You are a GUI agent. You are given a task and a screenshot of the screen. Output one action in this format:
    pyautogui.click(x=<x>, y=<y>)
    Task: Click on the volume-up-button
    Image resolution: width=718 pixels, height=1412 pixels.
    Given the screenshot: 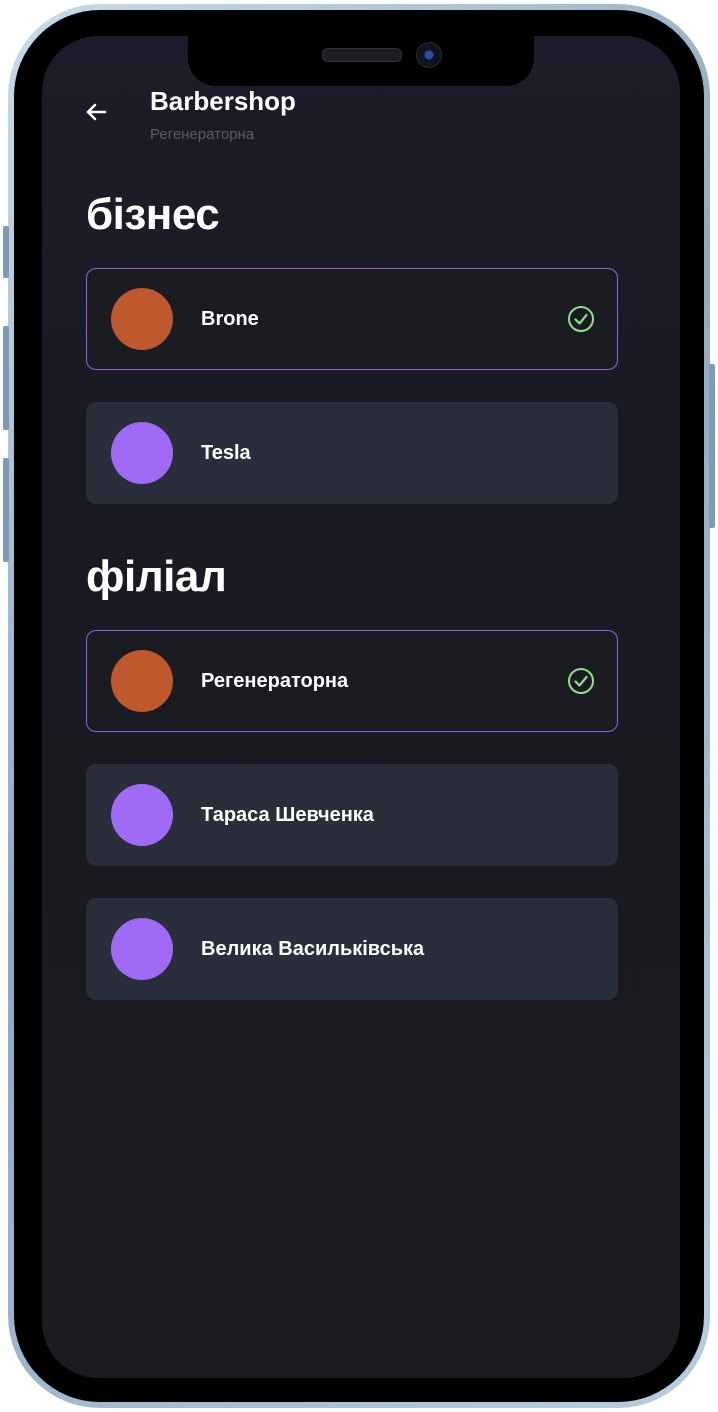 What is the action you would take?
    pyautogui.click(x=6, y=378)
    